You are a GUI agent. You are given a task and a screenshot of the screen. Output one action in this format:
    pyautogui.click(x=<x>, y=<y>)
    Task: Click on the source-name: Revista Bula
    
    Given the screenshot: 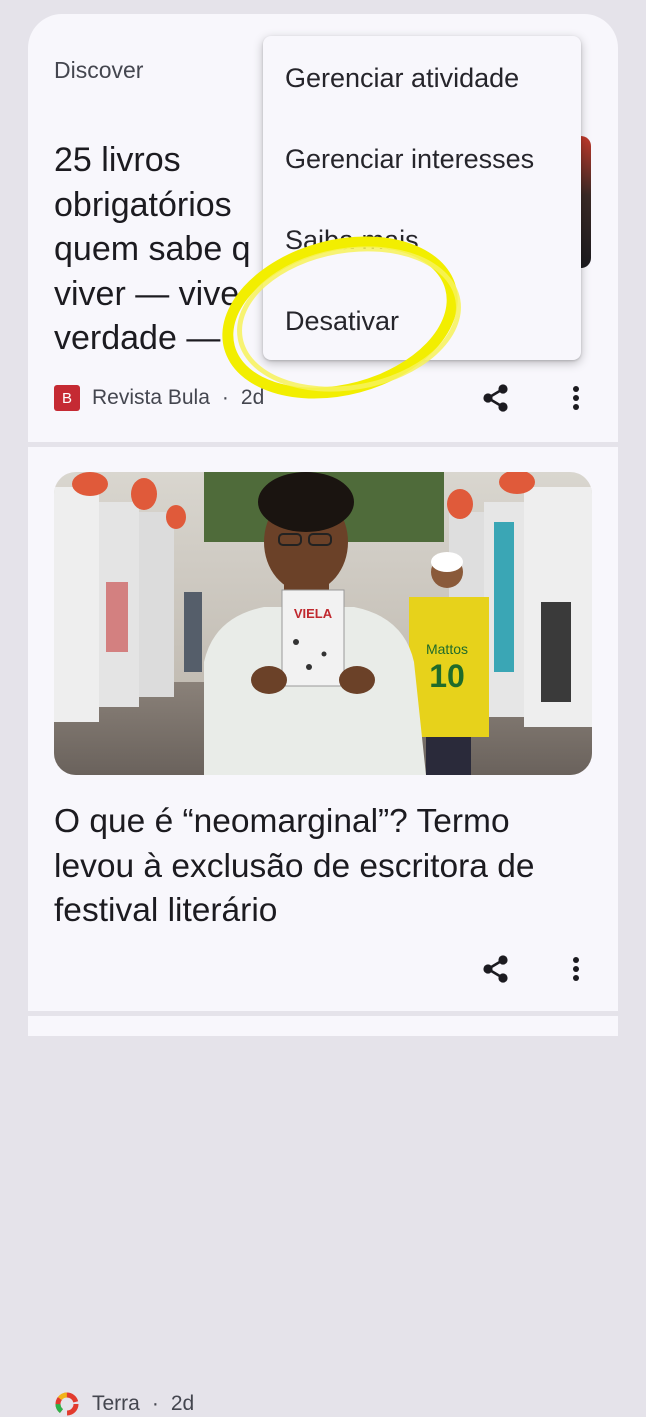 What is the action you would take?
    pyautogui.click(x=151, y=397)
    